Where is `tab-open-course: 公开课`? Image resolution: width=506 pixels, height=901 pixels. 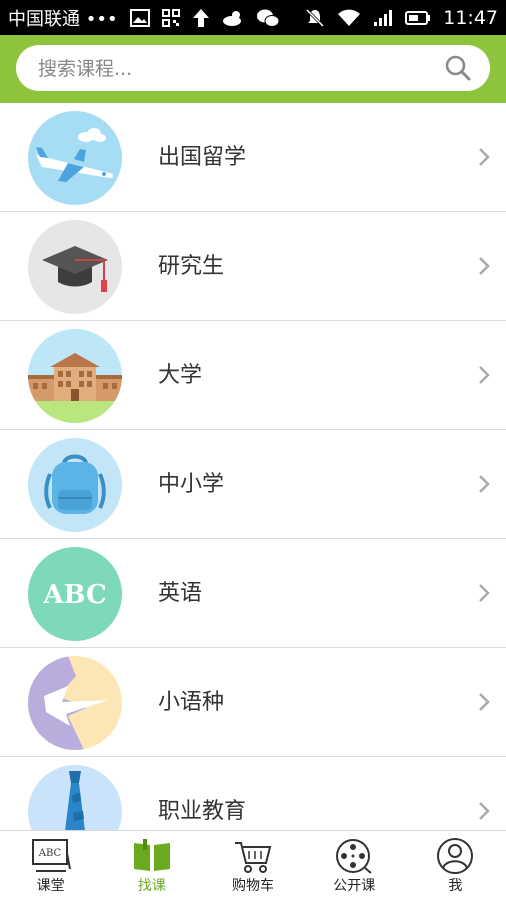 tab-open-course: 公开课 is located at coordinates (354, 866).